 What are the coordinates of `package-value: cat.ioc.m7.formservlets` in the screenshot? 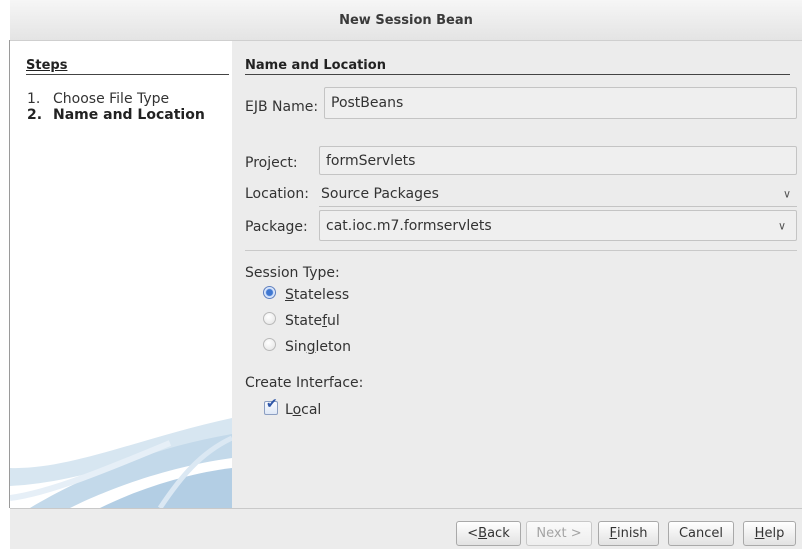 It's located at (409, 225).